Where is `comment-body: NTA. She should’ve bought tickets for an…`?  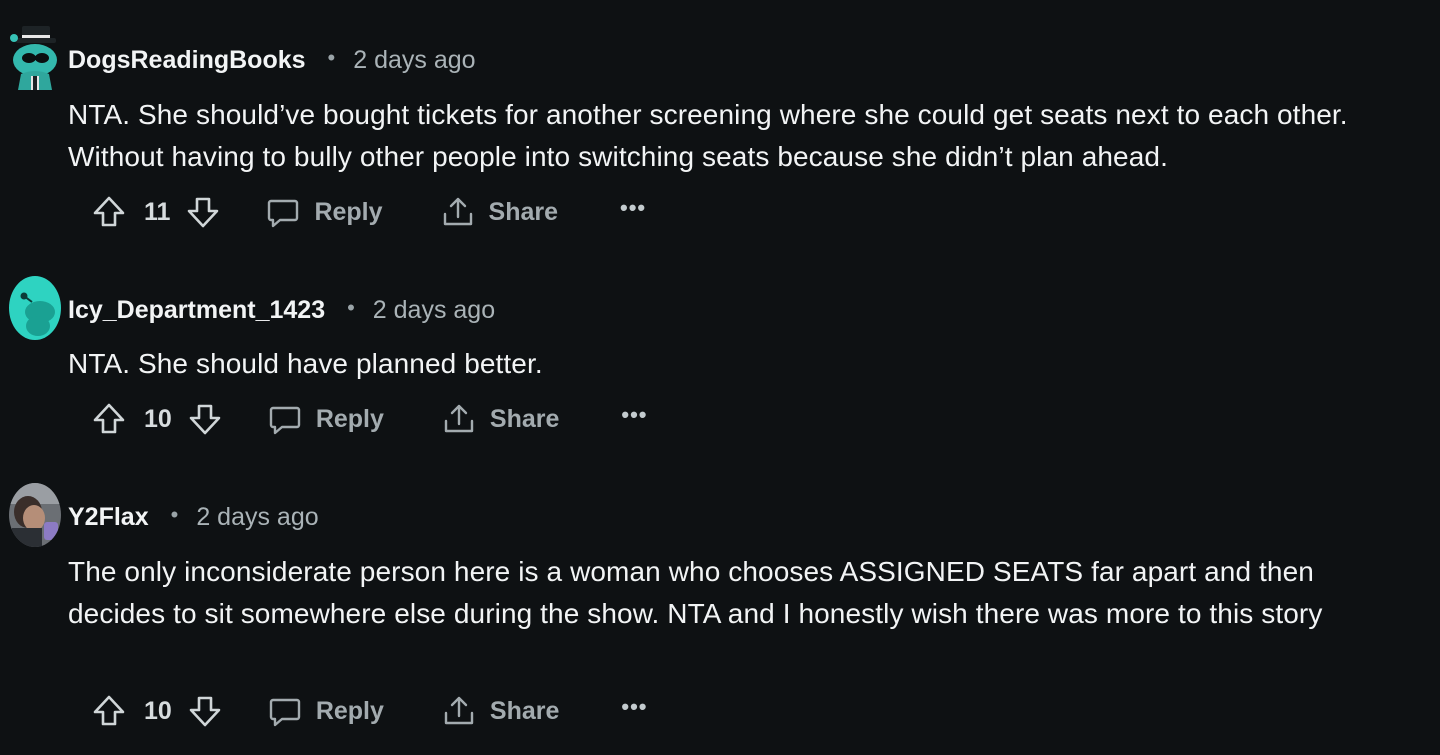
comment-body: NTA. She should’ve bought tickets for an… is located at coordinates (708, 135).